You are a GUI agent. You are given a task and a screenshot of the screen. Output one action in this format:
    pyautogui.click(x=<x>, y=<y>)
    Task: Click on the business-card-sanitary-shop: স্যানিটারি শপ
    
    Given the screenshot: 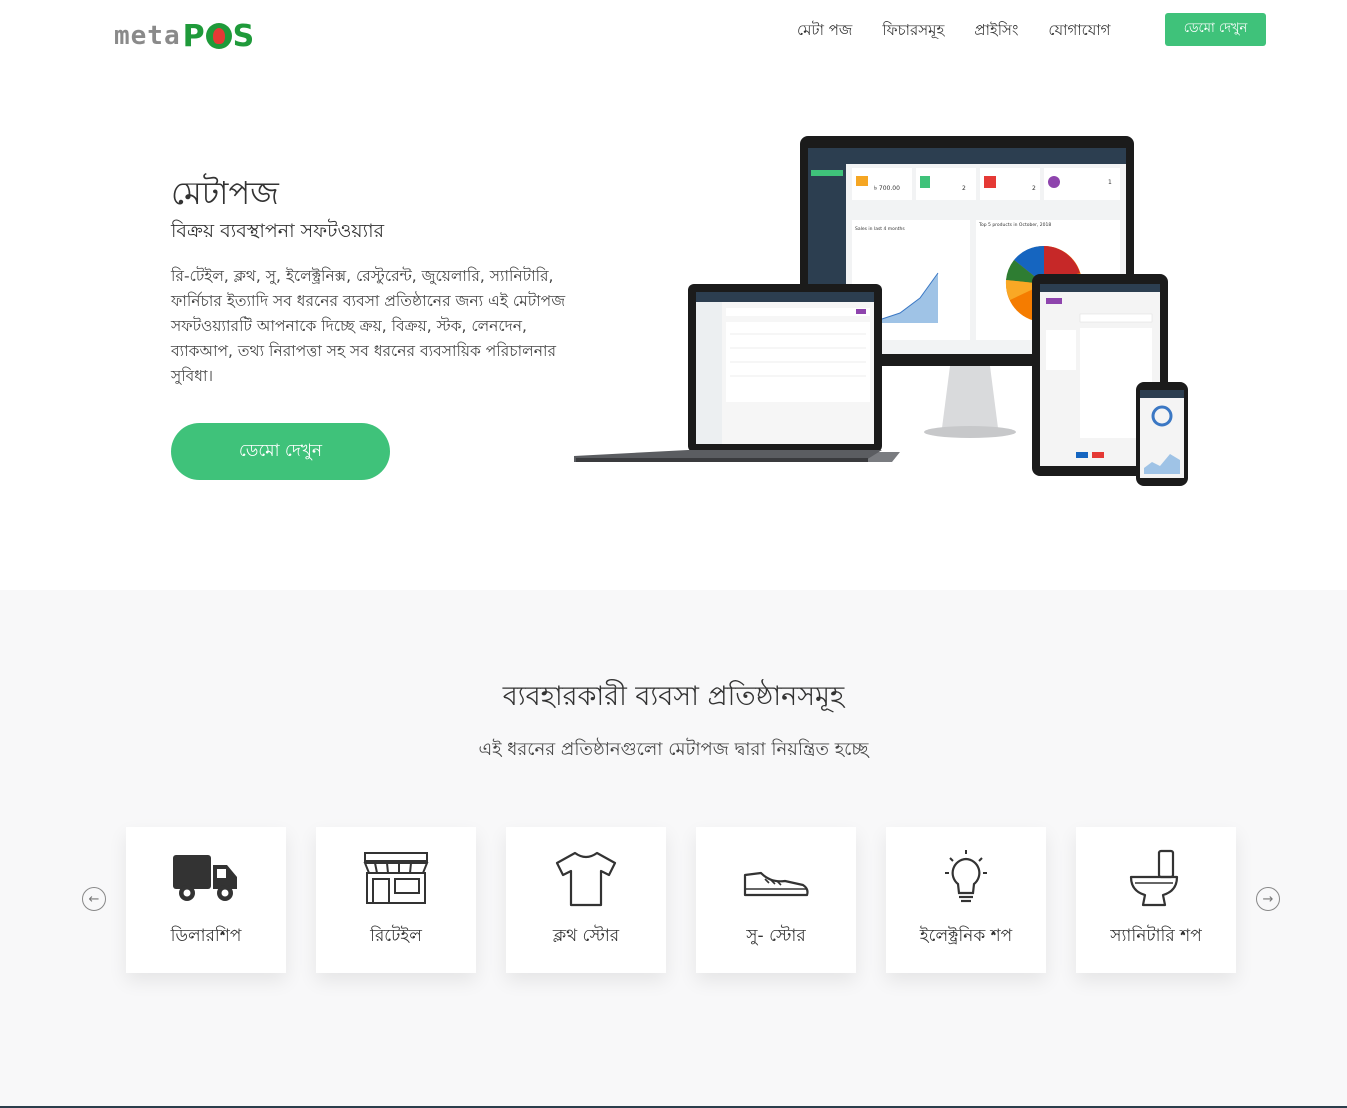 What is the action you would take?
    pyautogui.click(x=1156, y=900)
    